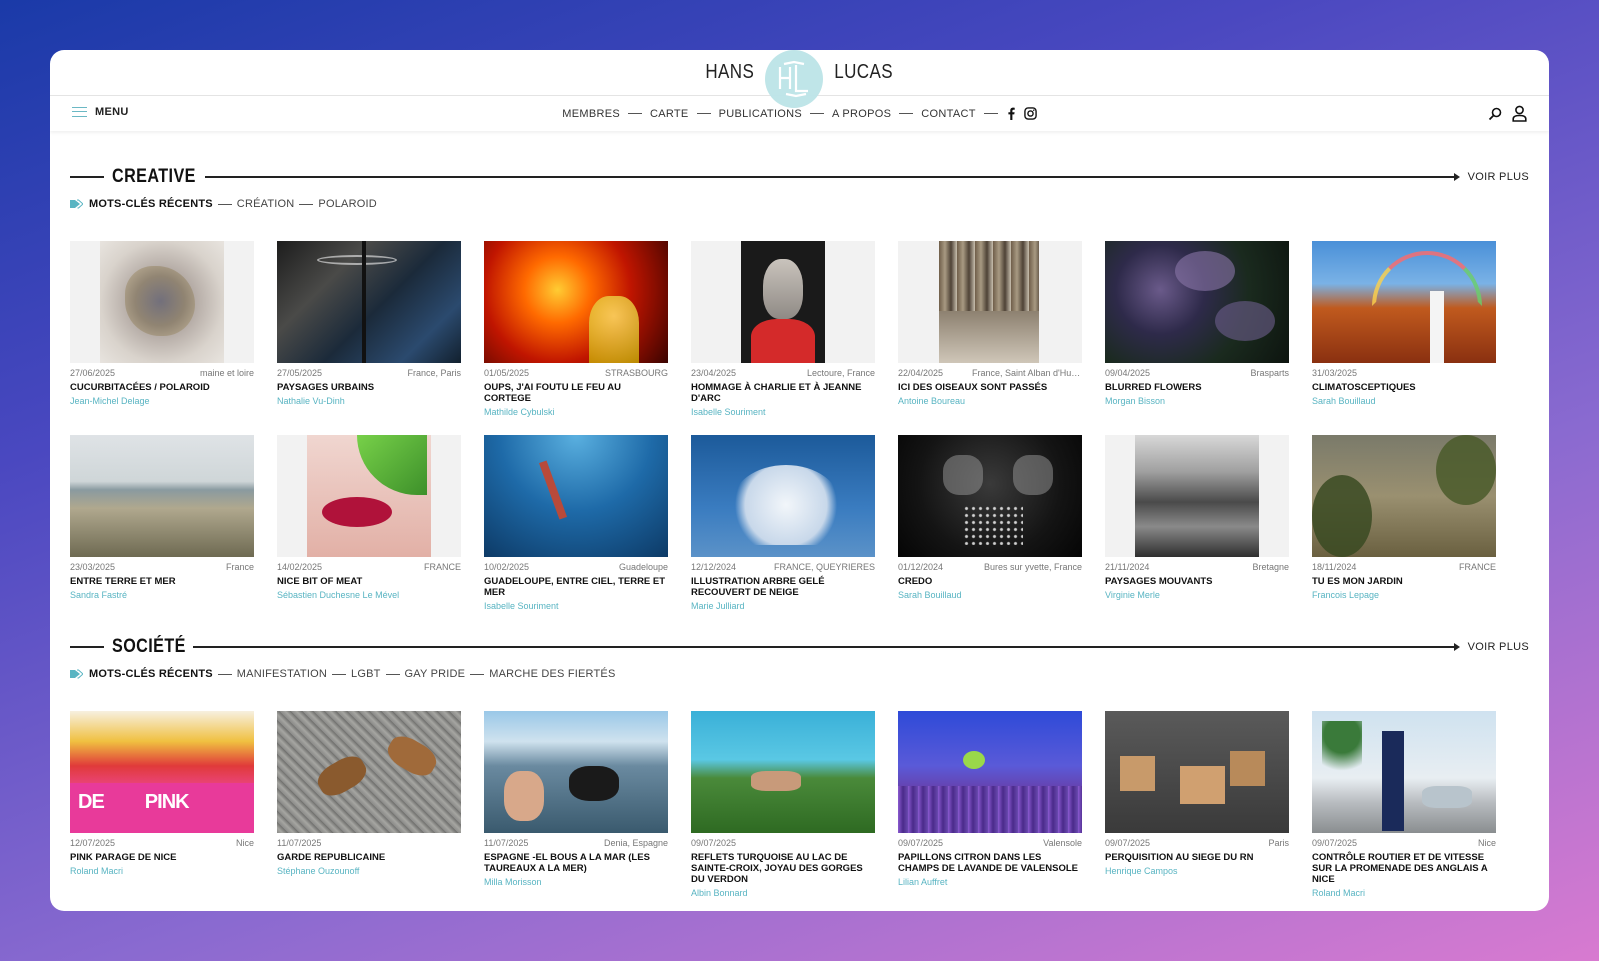  What do you see at coordinates (760, 114) in the screenshot?
I see `nav-link-publications: PUBLICATIONS` at bounding box center [760, 114].